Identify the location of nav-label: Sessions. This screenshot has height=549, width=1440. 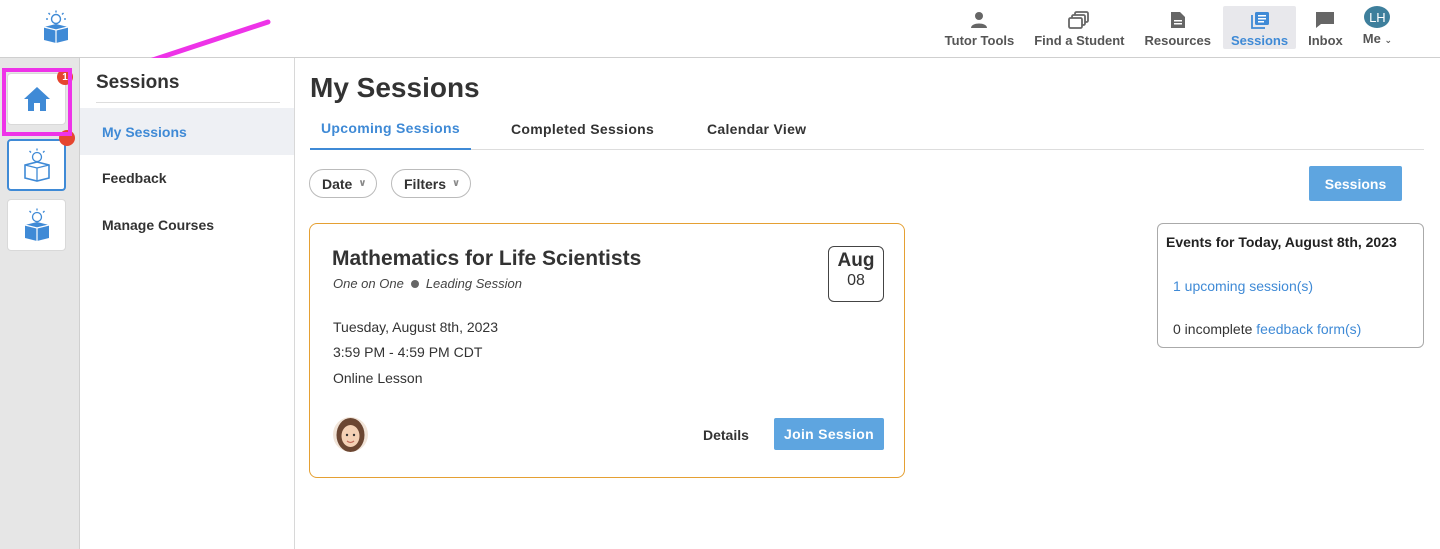
(1260, 40).